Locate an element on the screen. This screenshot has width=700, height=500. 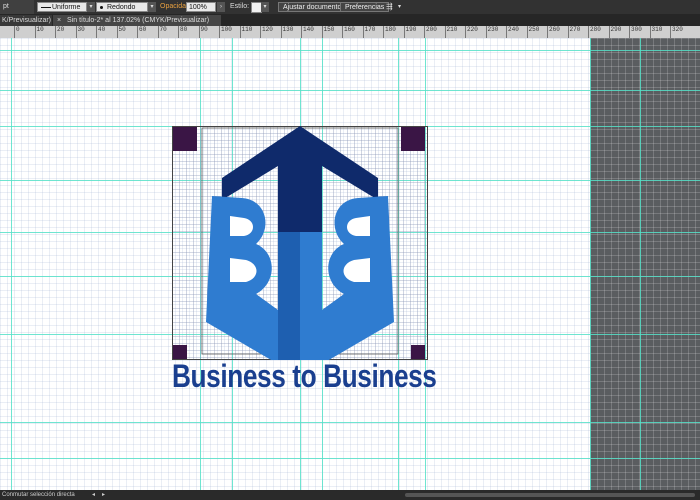
ruler-label: 20 is located at coordinates (61, 29).